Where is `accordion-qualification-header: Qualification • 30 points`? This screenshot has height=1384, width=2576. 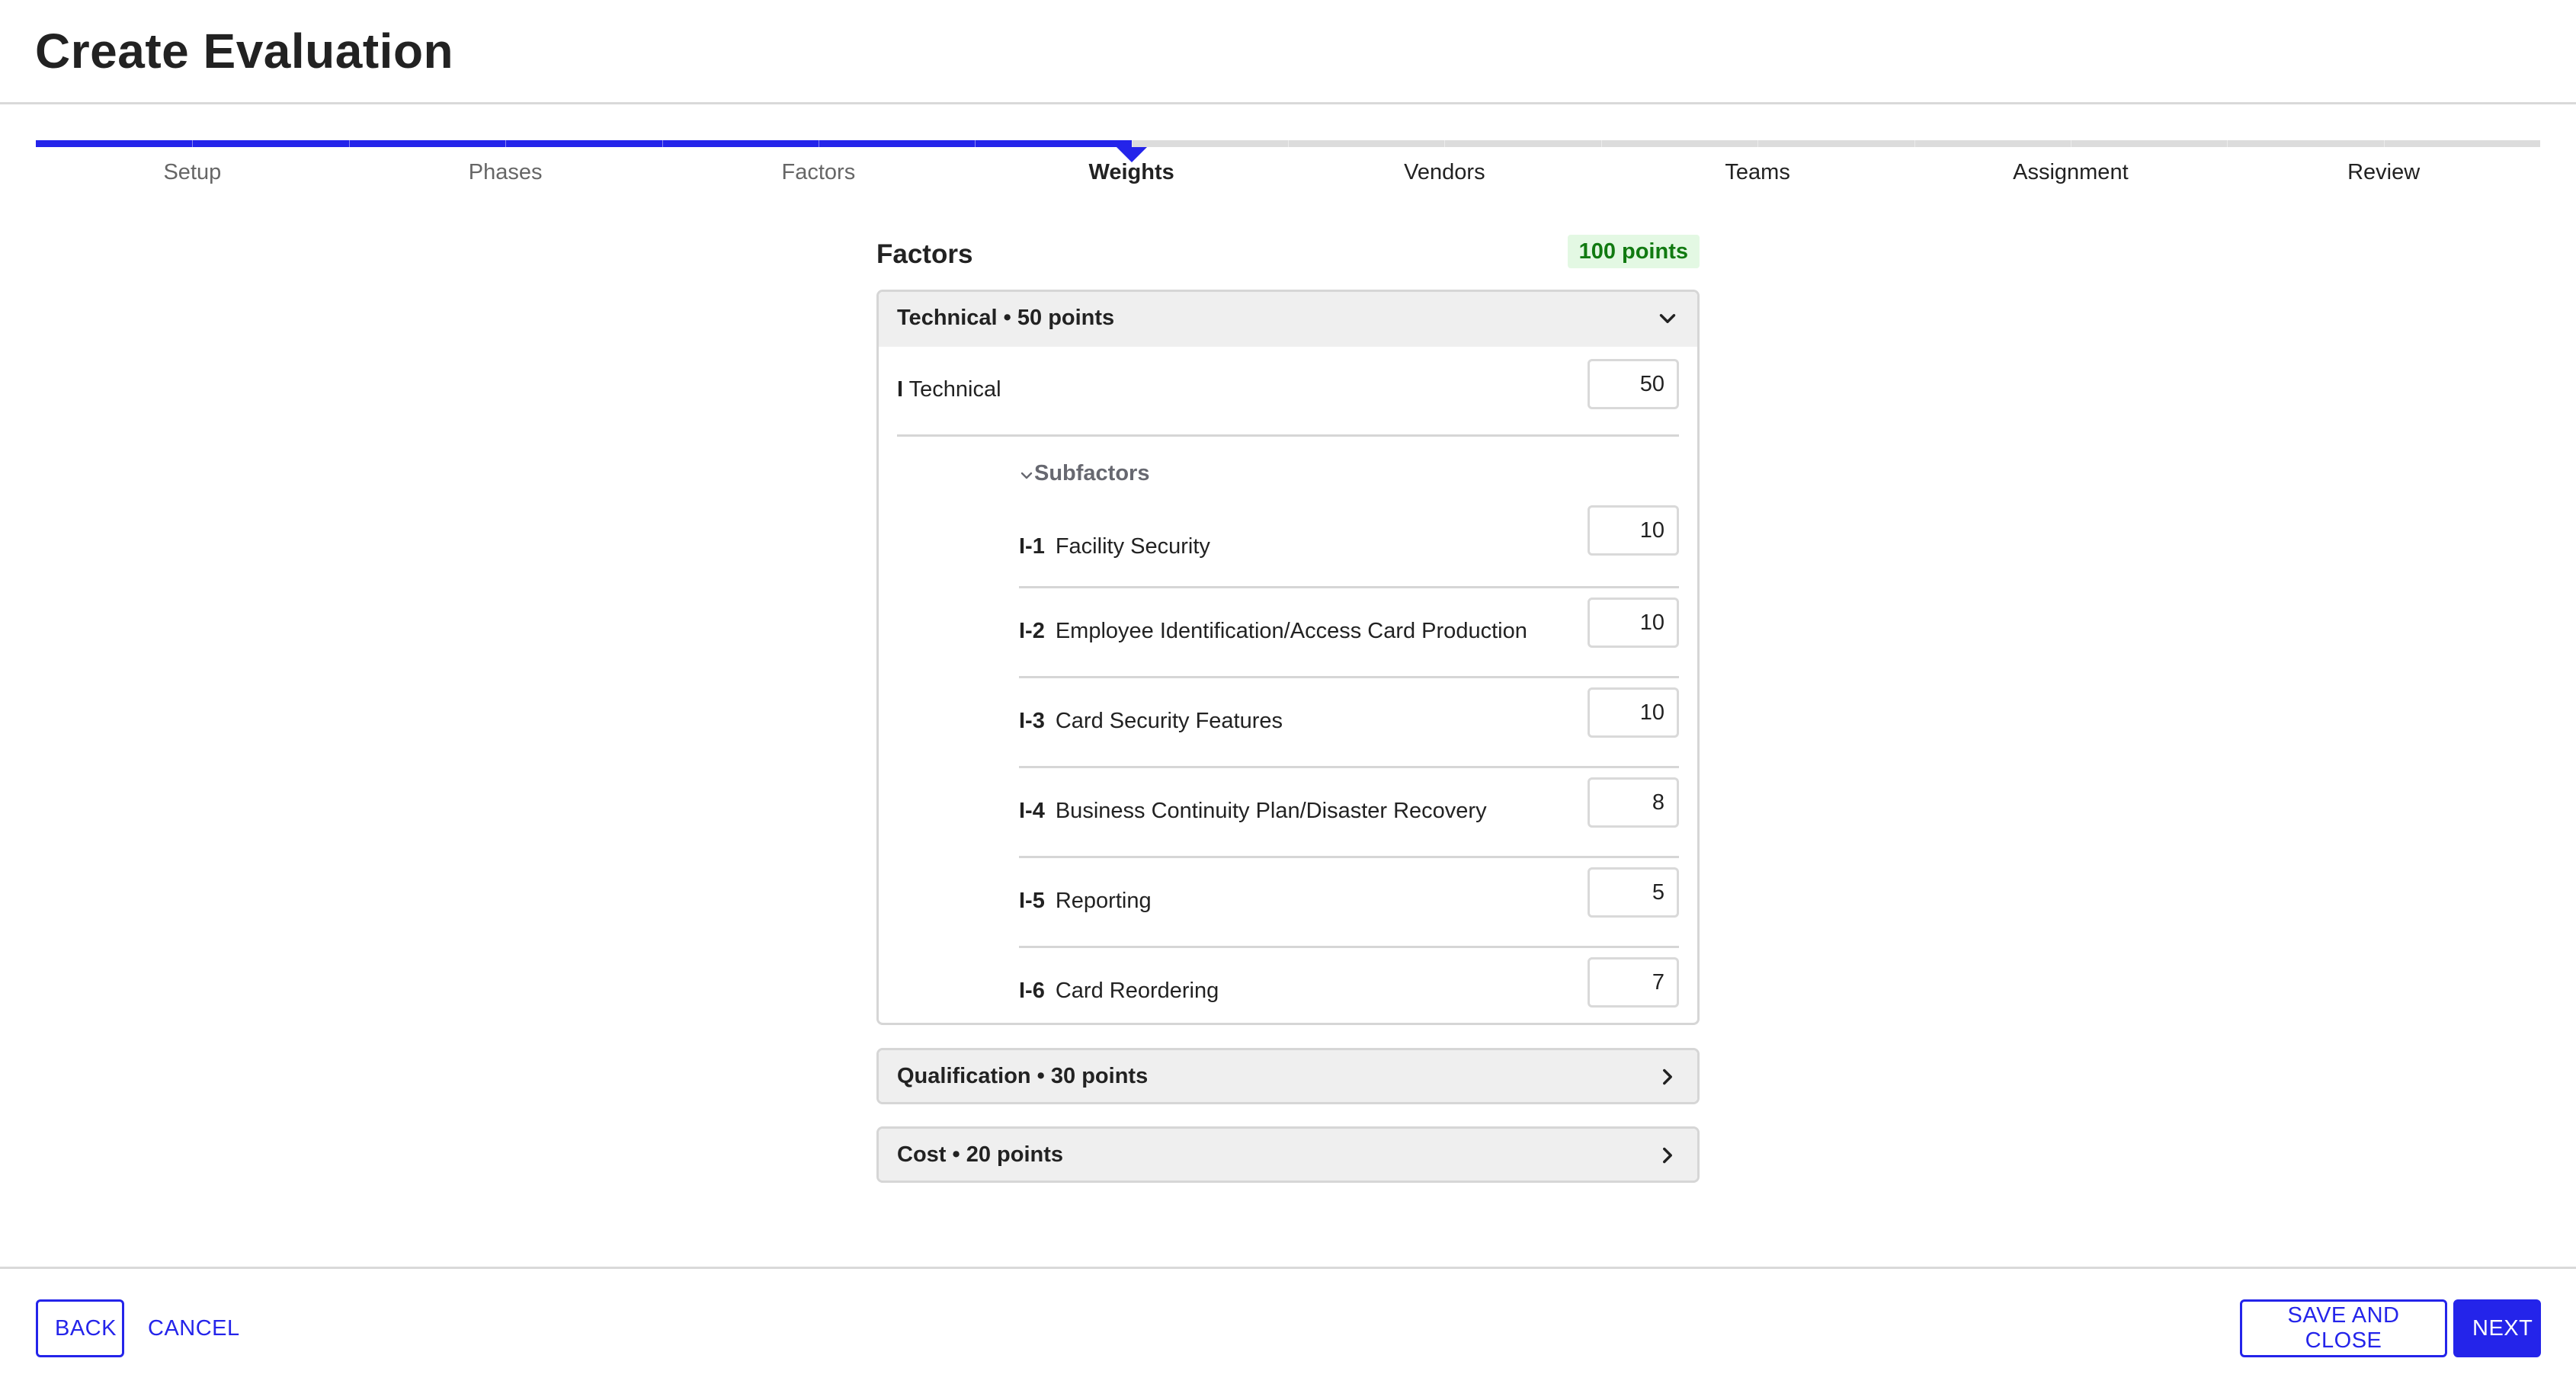
accordion-qualification-header: Qualification • 30 points is located at coordinates (1288, 1076).